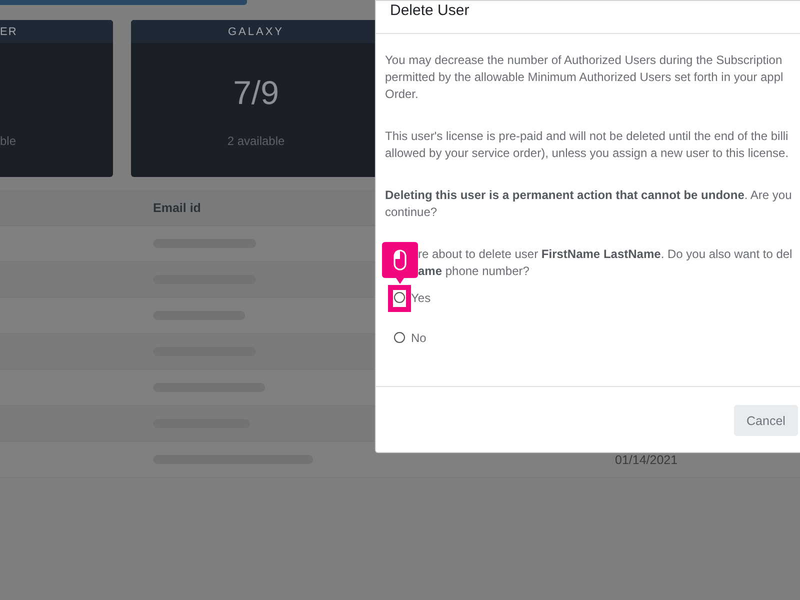 This screenshot has height=600, width=800. What do you see at coordinates (605, 263) in the screenshot?
I see `question-text: re about to delete user FirstName LastName. Do you also want to del ame phone number?` at bounding box center [605, 263].